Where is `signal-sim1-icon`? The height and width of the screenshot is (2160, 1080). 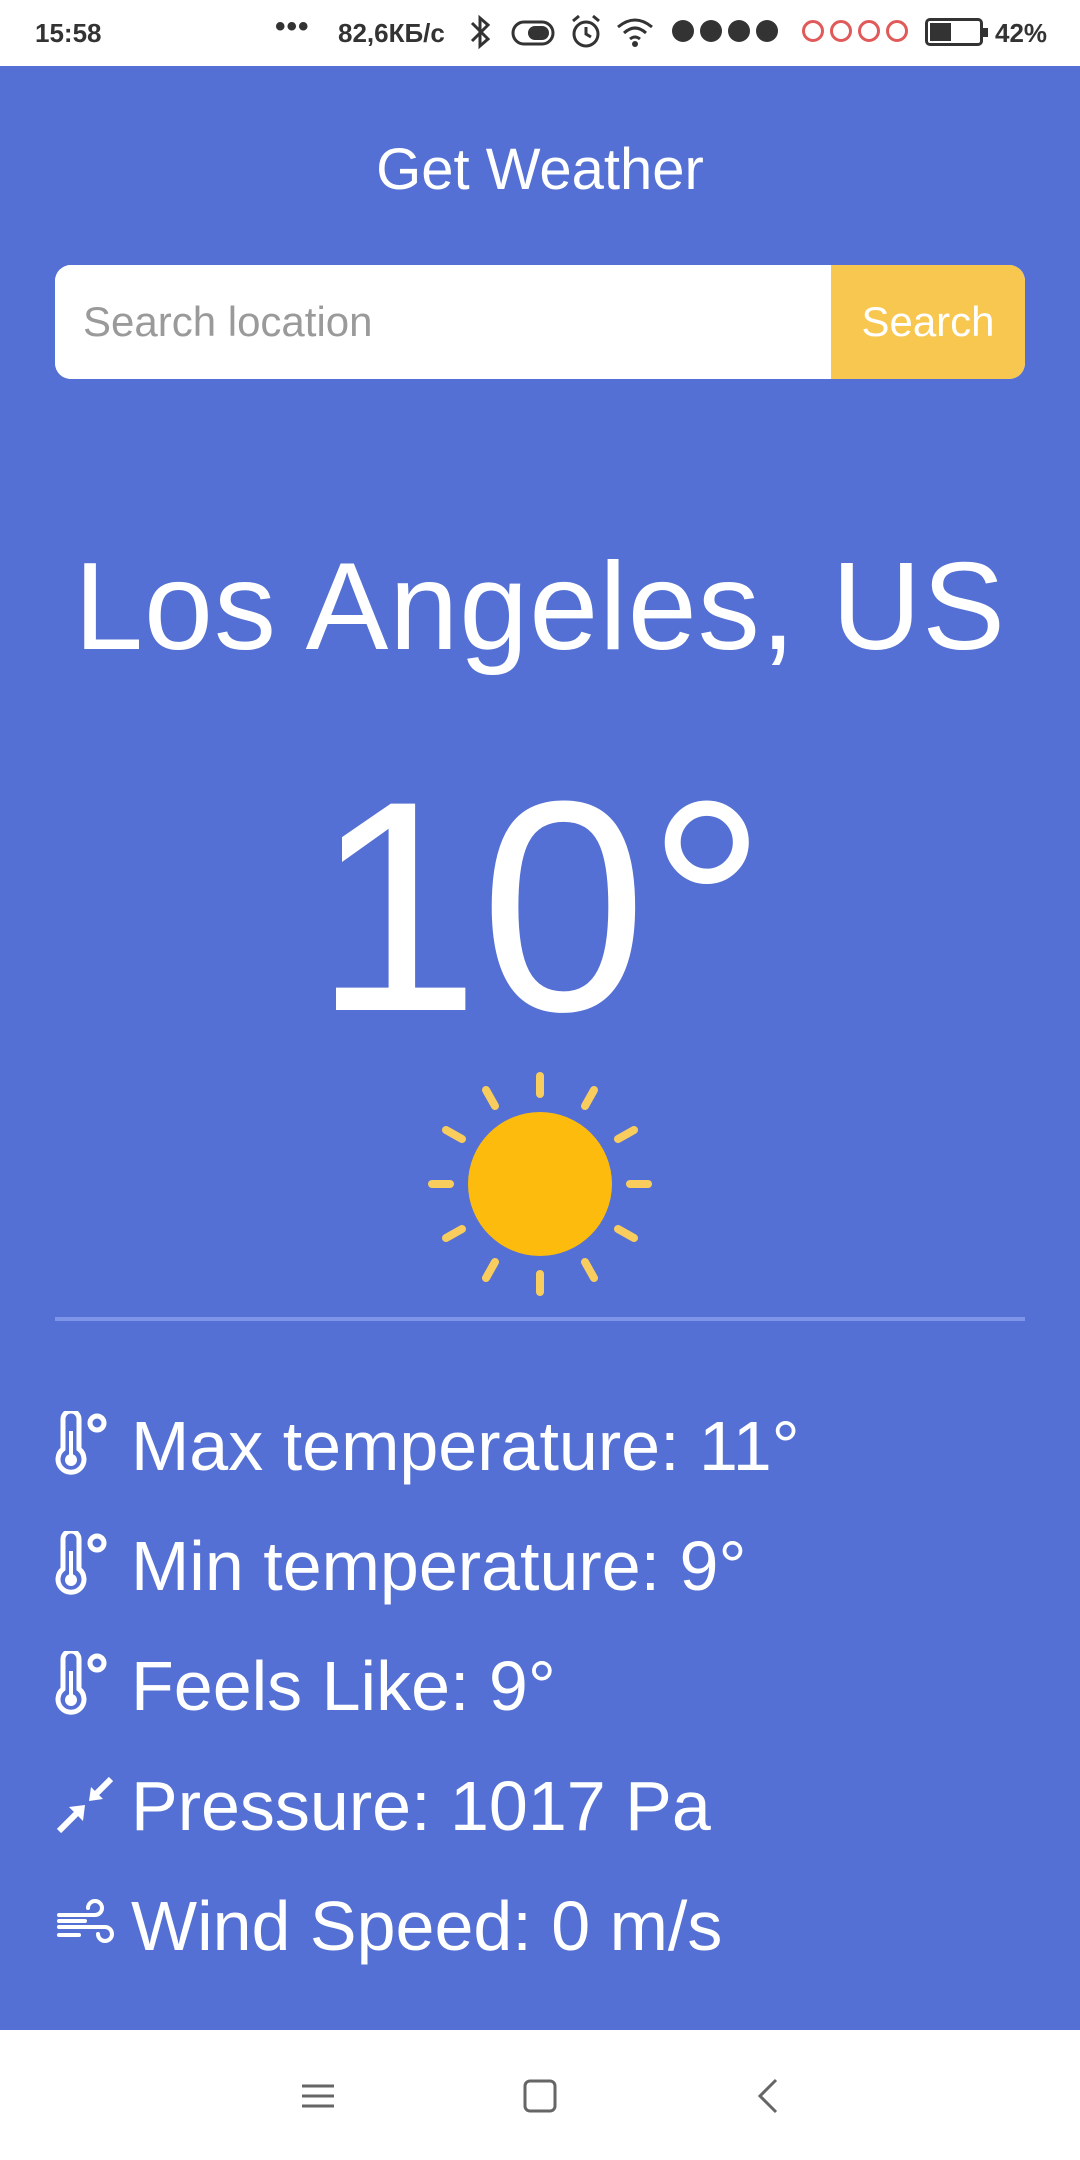 signal-sim1-icon is located at coordinates (725, 31).